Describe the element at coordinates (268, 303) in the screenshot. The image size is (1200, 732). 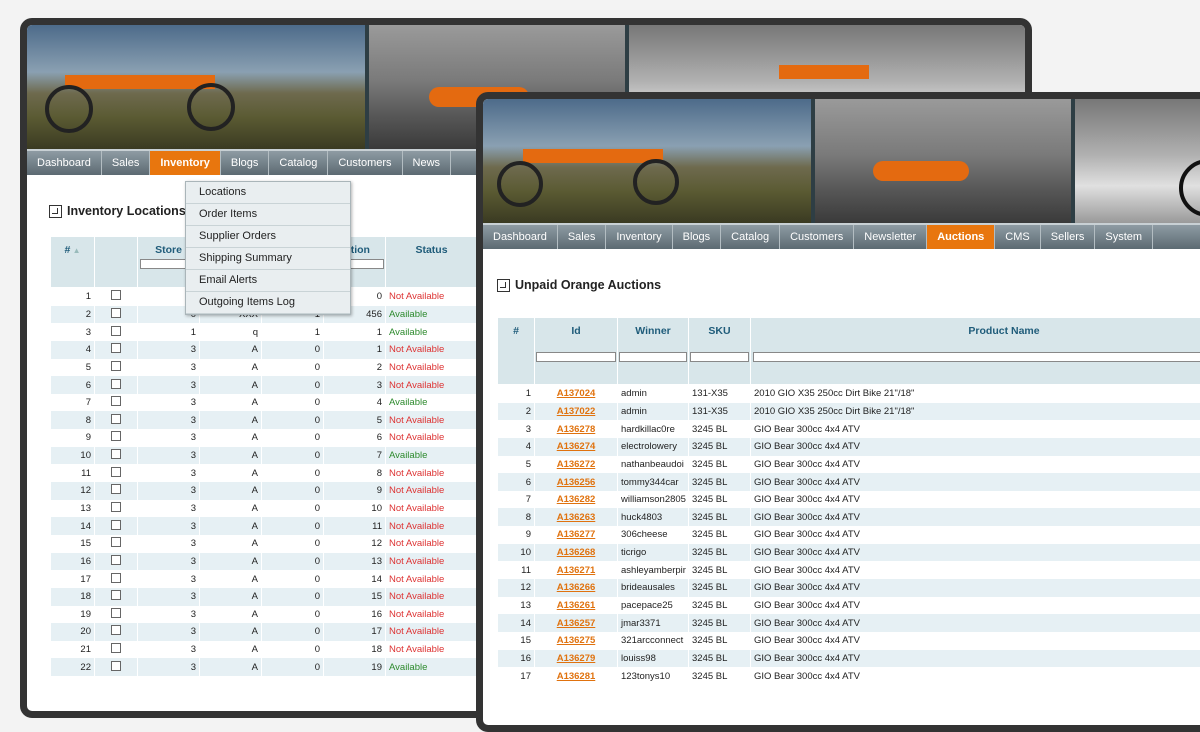
I see `menu-item-outgoing-items-log: Outgoing Items Log` at that location.